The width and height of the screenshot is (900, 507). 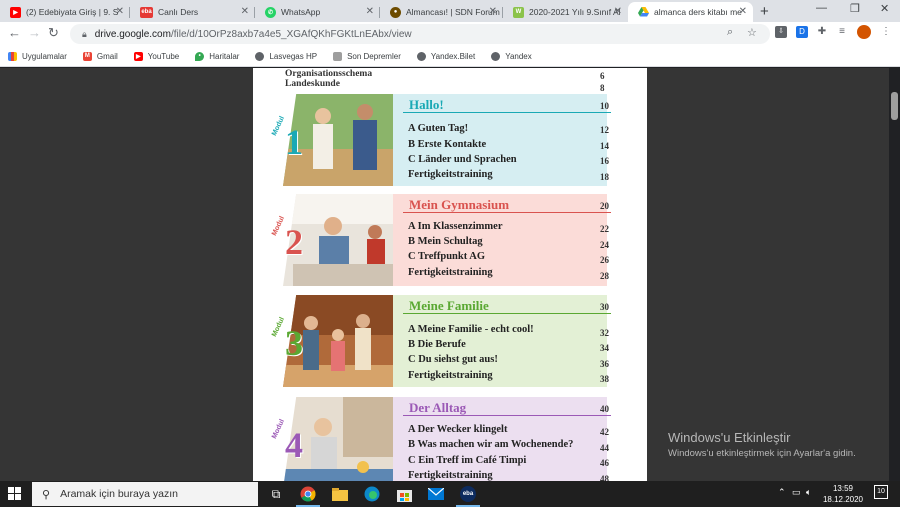 What do you see at coordinates (100, 56) in the screenshot?
I see `bookmark-gmail: M Gmail` at bounding box center [100, 56].